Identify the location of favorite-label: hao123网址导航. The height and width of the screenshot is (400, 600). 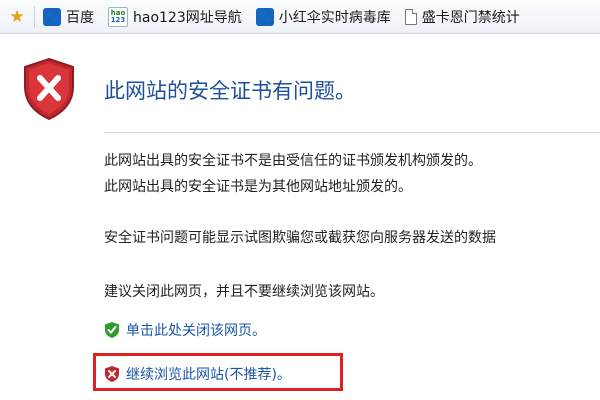
(187, 17).